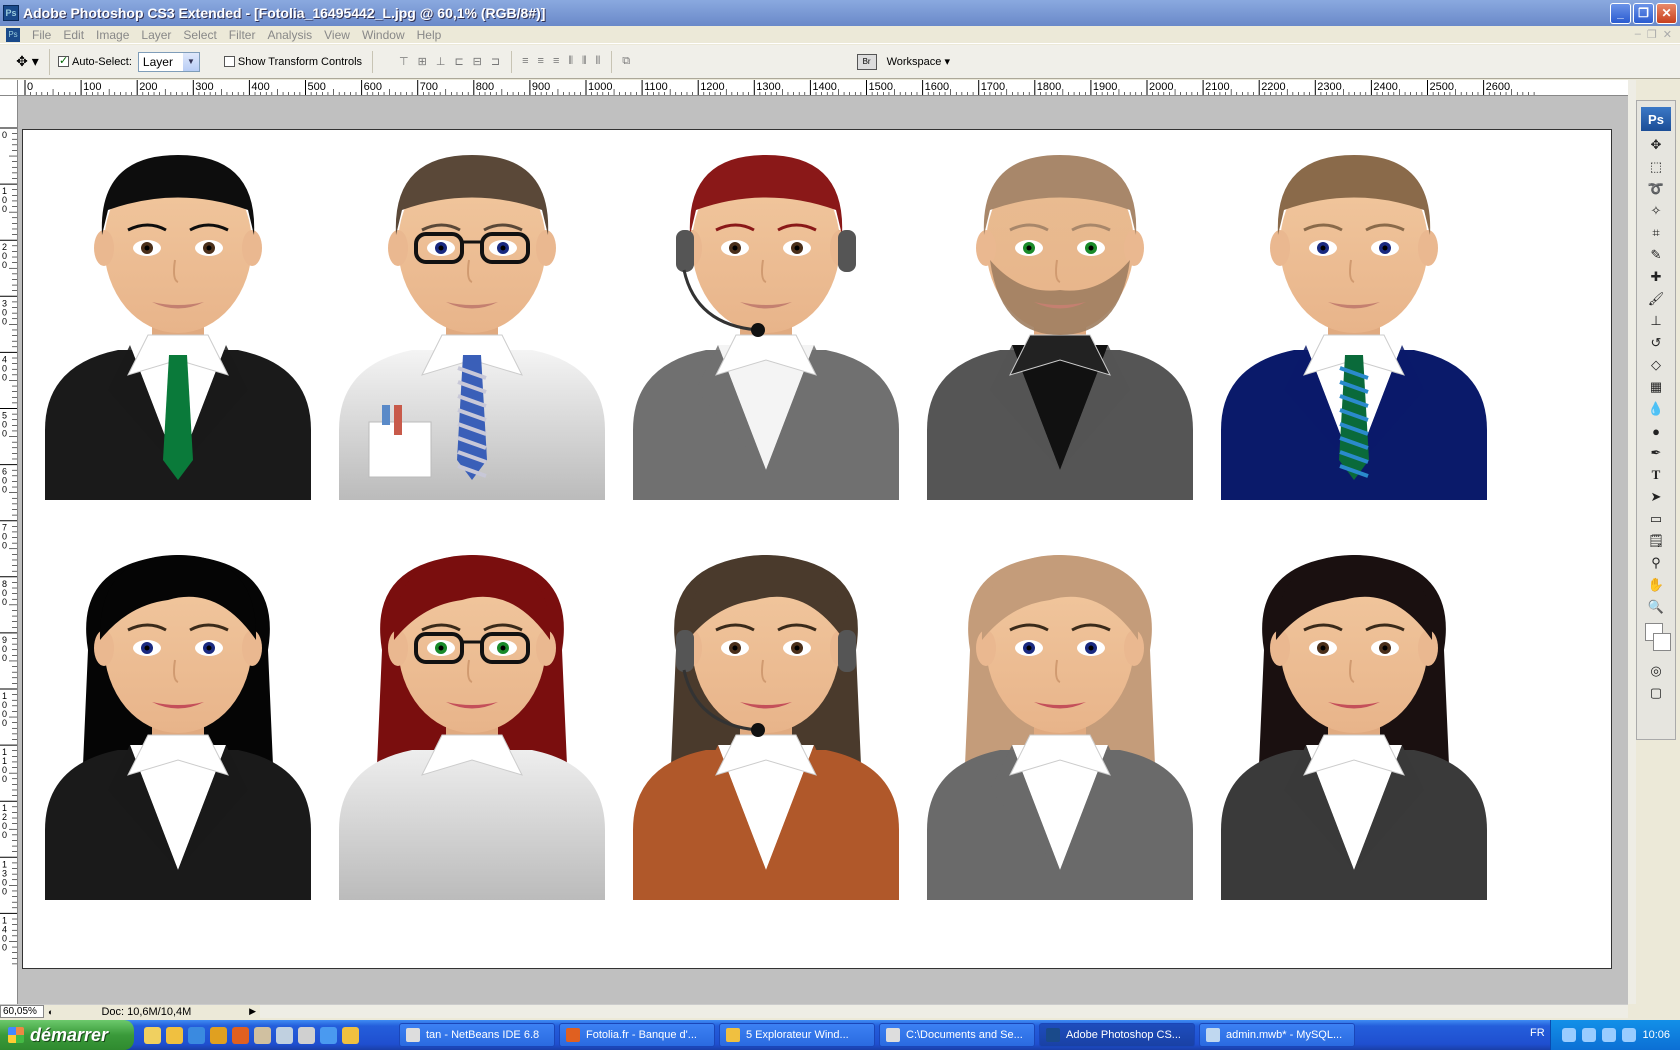  I want to click on align-bottom-icon: ⊥, so click(441, 61).